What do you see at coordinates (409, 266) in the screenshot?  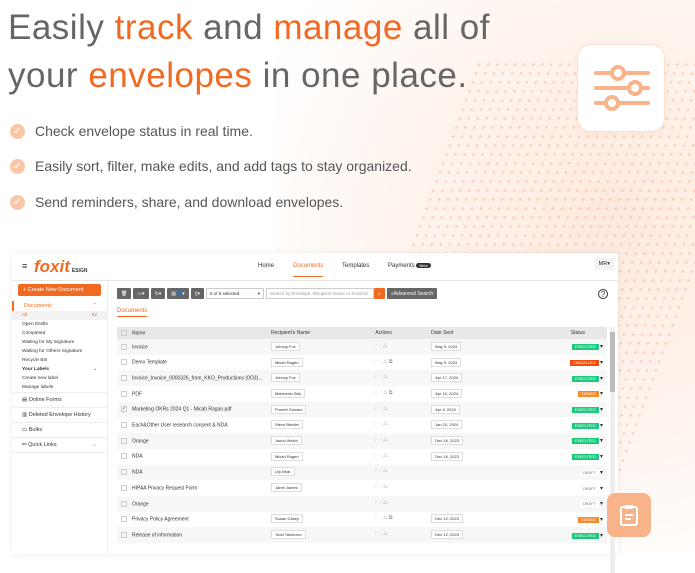 I see `nav-payments: Payments Beta` at bounding box center [409, 266].